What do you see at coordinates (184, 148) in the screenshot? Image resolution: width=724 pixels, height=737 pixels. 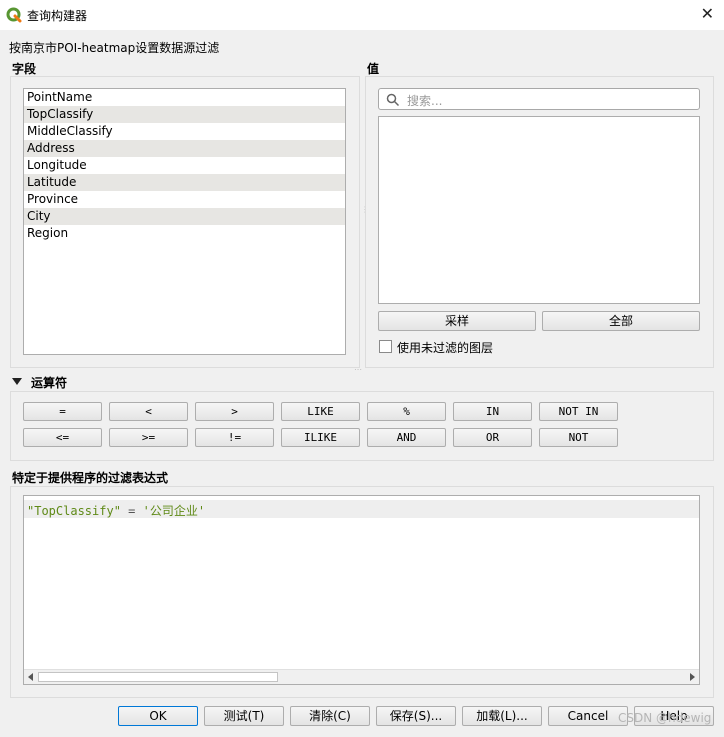 I see `field-item-address: Address` at bounding box center [184, 148].